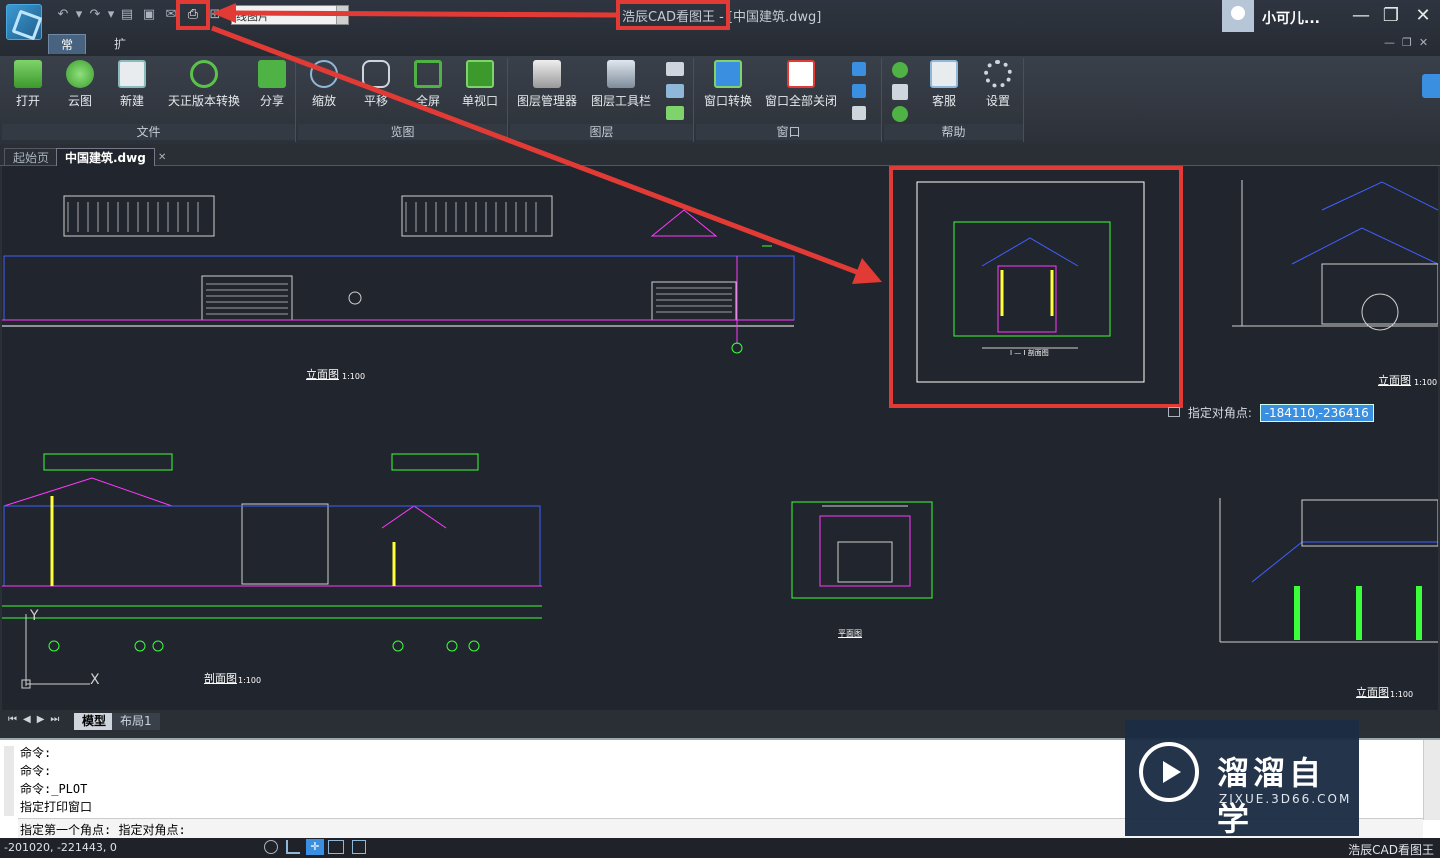 The image size is (1440, 858). I want to click on coordinates-readout: -201020, -221443, 0, so click(60, 847).